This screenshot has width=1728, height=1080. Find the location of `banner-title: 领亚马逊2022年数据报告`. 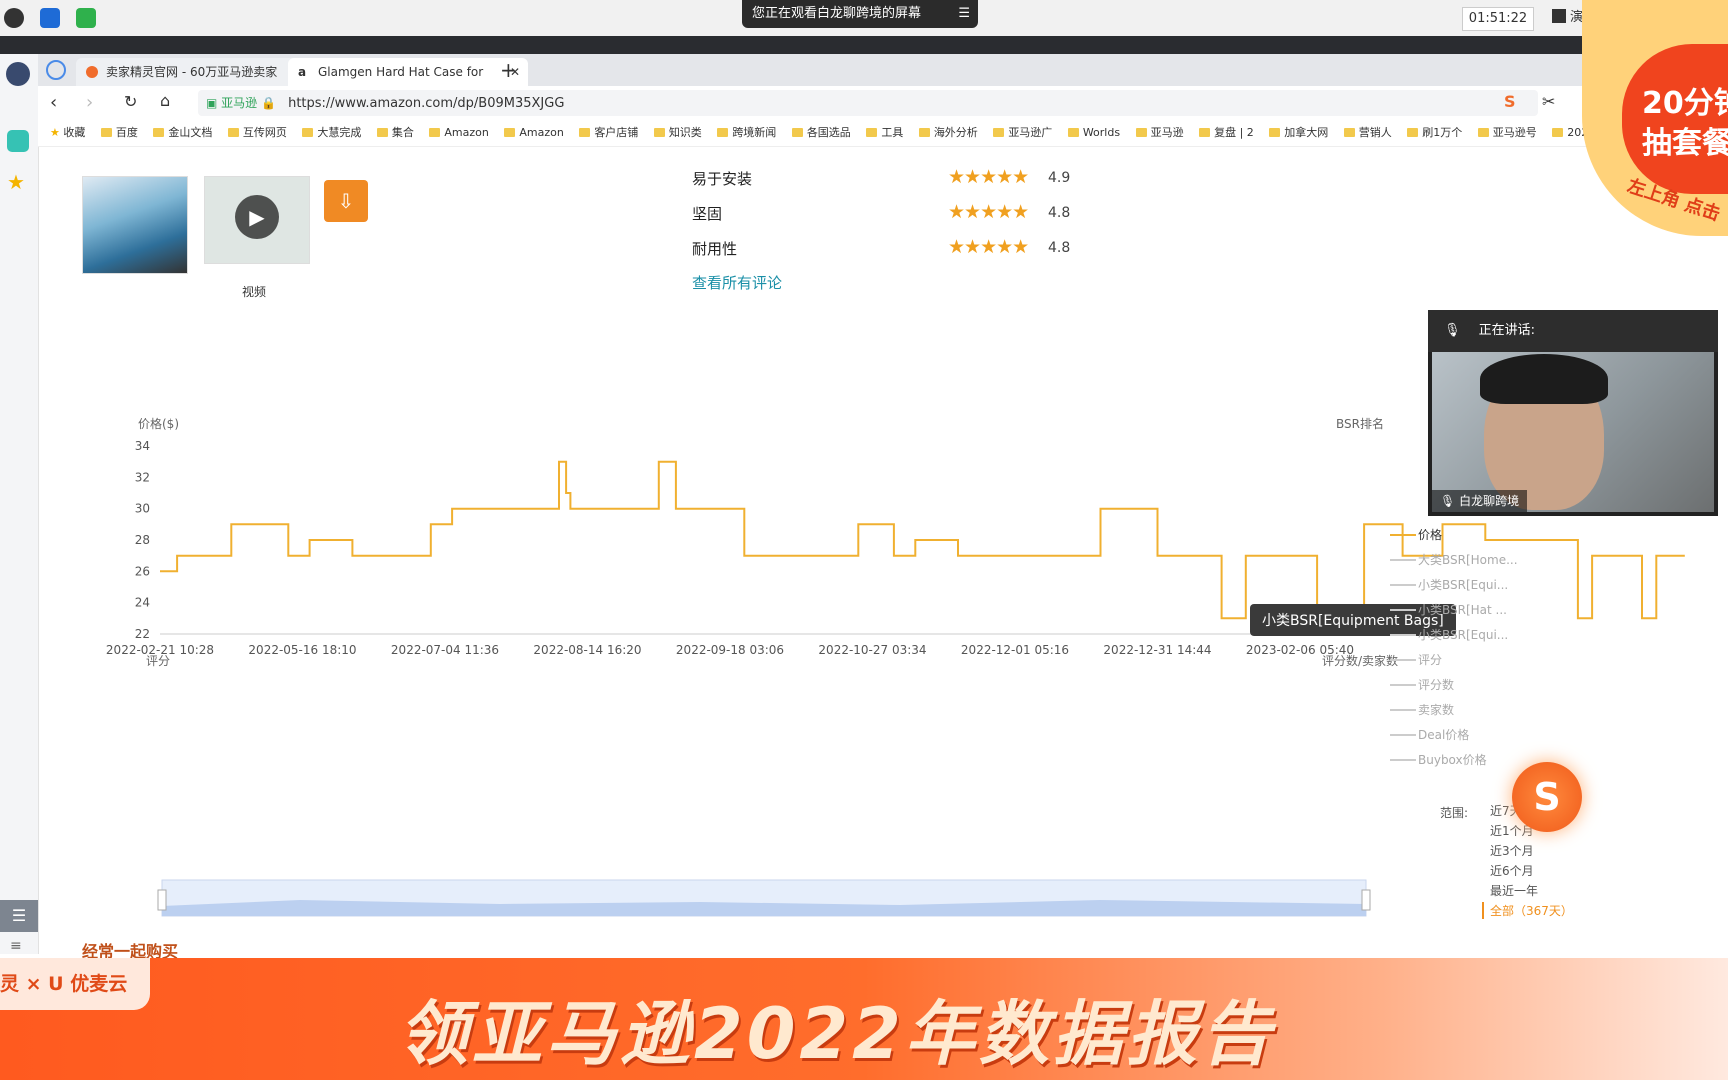

banner-title: 领亚马逊2022年数据报告 is located at coordinates (836, 1034).